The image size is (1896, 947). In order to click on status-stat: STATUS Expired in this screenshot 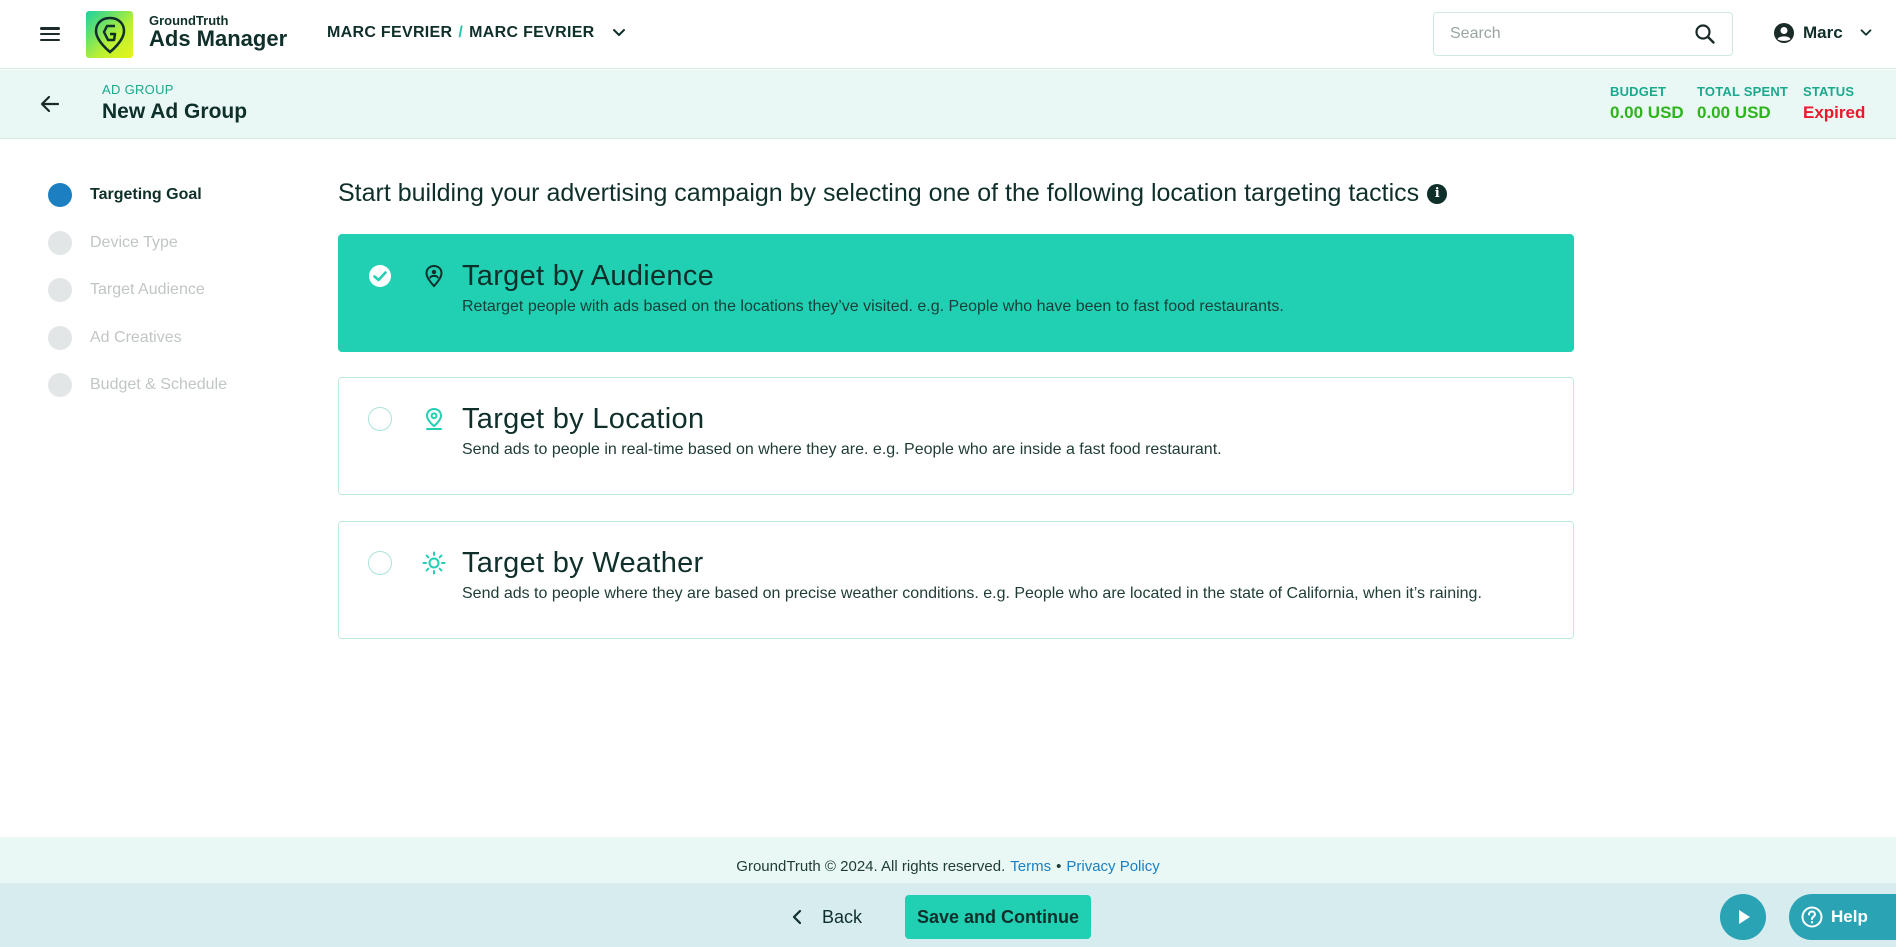, I will do `click(1834, 103)`.